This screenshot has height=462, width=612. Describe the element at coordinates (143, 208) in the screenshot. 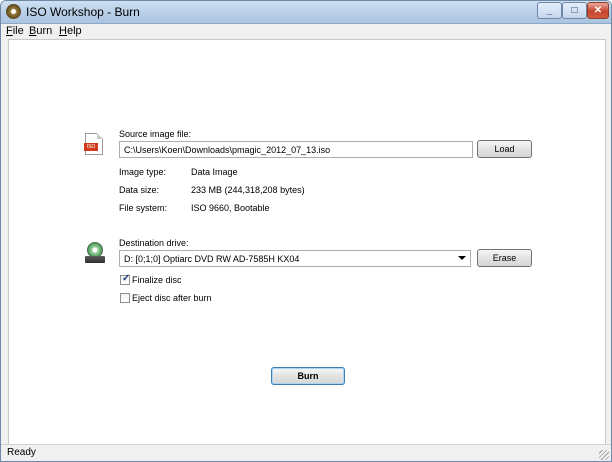

I see `file-system-label: File system:` at that location.